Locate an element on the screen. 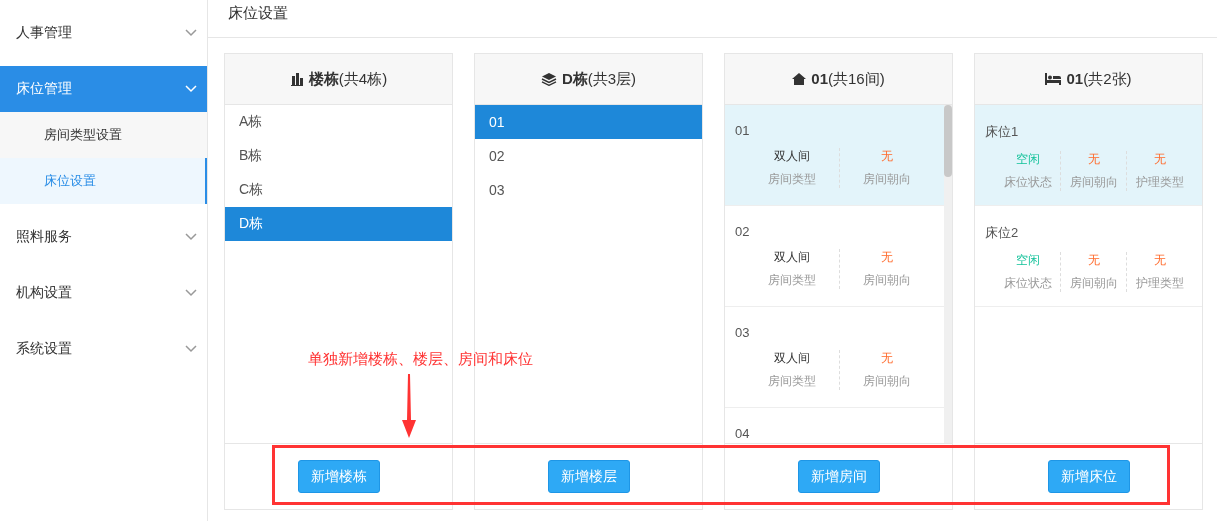 Image resolution: width=1217 pixels, height=521 pixels. card-name: 02 is located at coordinates (743, 231).